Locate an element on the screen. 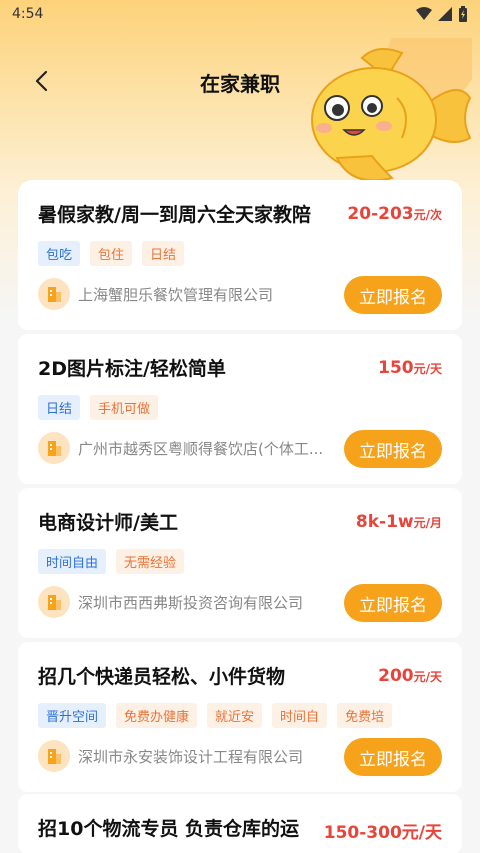 This screenshot has width=480, height=853. job-salary: 20-203元/次 is located at coordinates (394, 214).